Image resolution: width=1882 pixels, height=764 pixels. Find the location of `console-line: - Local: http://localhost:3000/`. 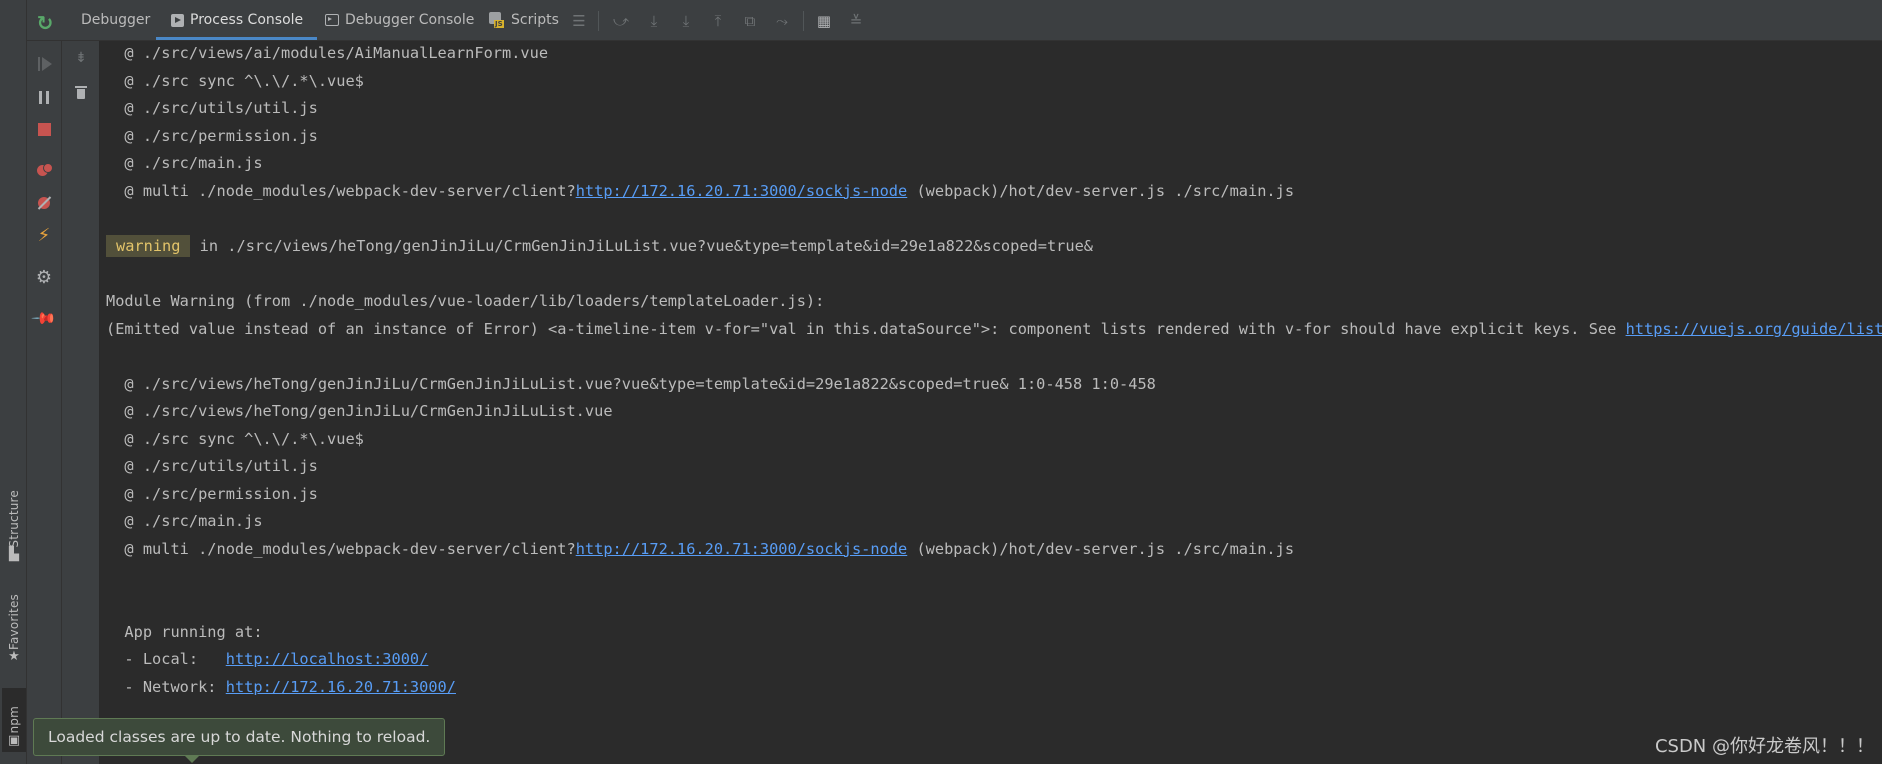

console-line: - Local: http://localhost:3000/ is located at coordinates (267, 659).